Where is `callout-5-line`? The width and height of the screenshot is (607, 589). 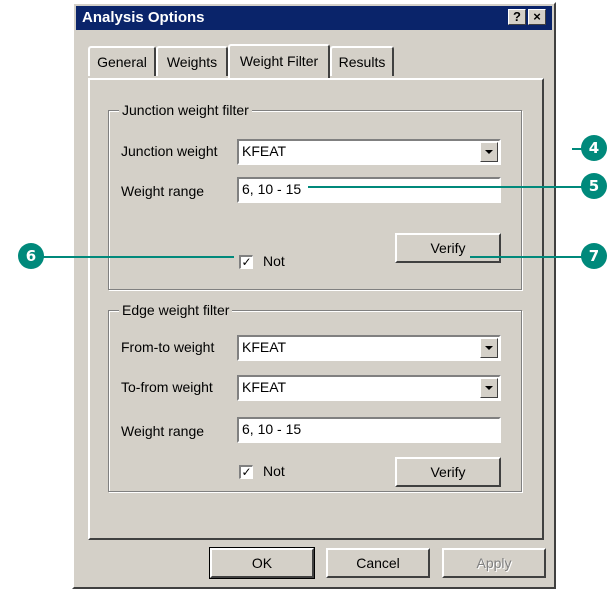
callout-5-line is located at coordinates (445, 187).